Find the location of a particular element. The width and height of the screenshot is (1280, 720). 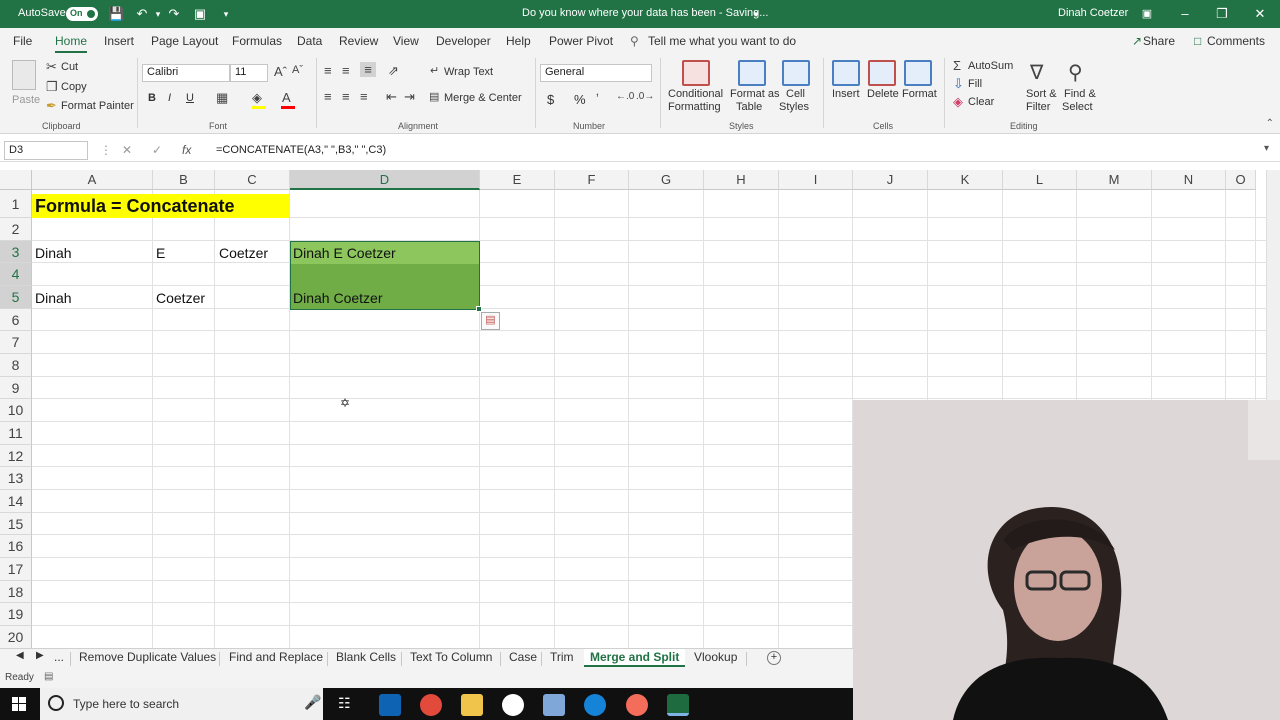

tell-me-input: Tell me what you want to do is located at coordinates (722, 41).